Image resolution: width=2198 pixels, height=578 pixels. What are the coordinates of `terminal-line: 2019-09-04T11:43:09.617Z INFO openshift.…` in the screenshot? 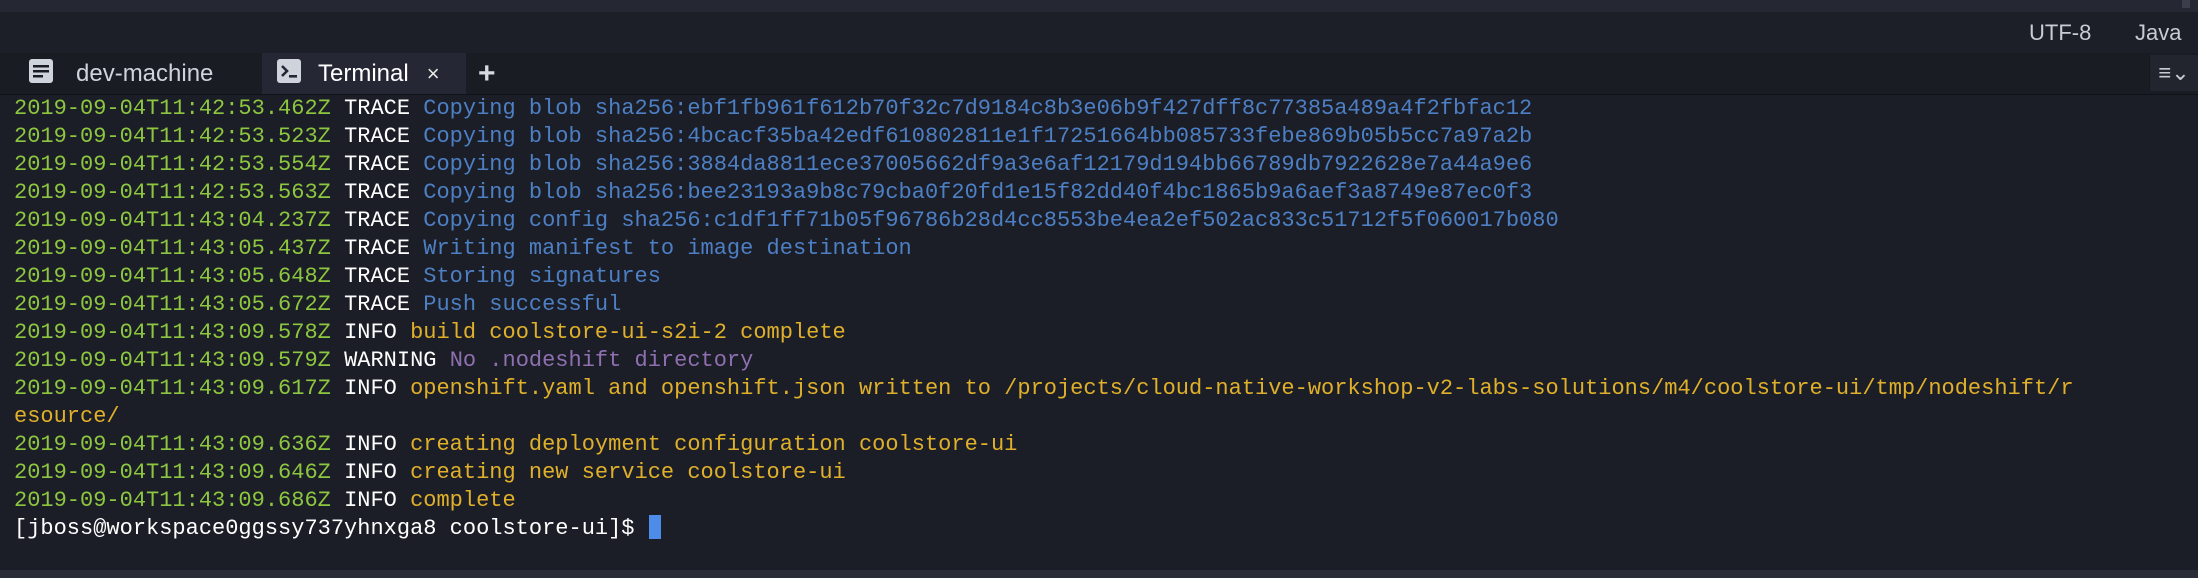 It's located at (1106, 389).